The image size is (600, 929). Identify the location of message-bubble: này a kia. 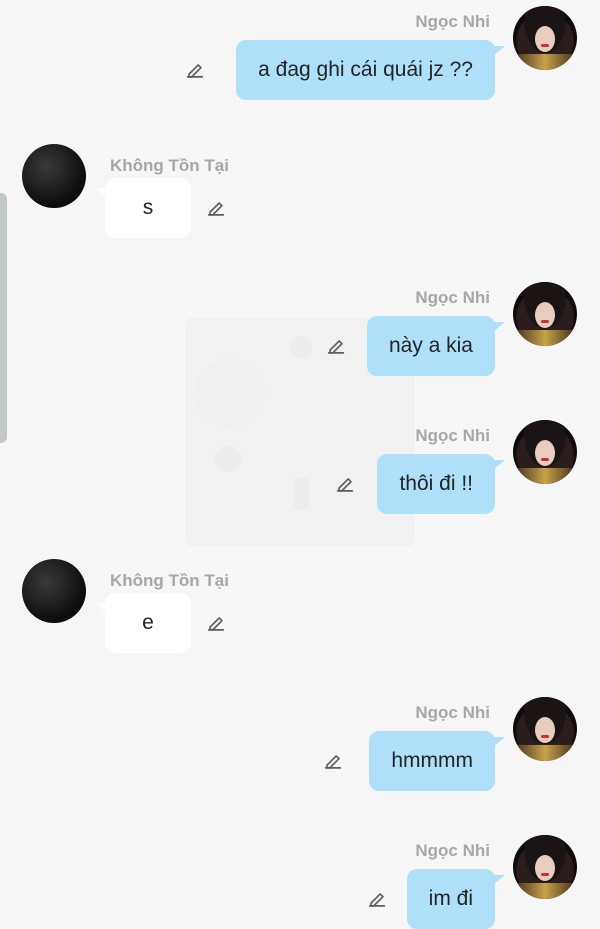
(436, 346).